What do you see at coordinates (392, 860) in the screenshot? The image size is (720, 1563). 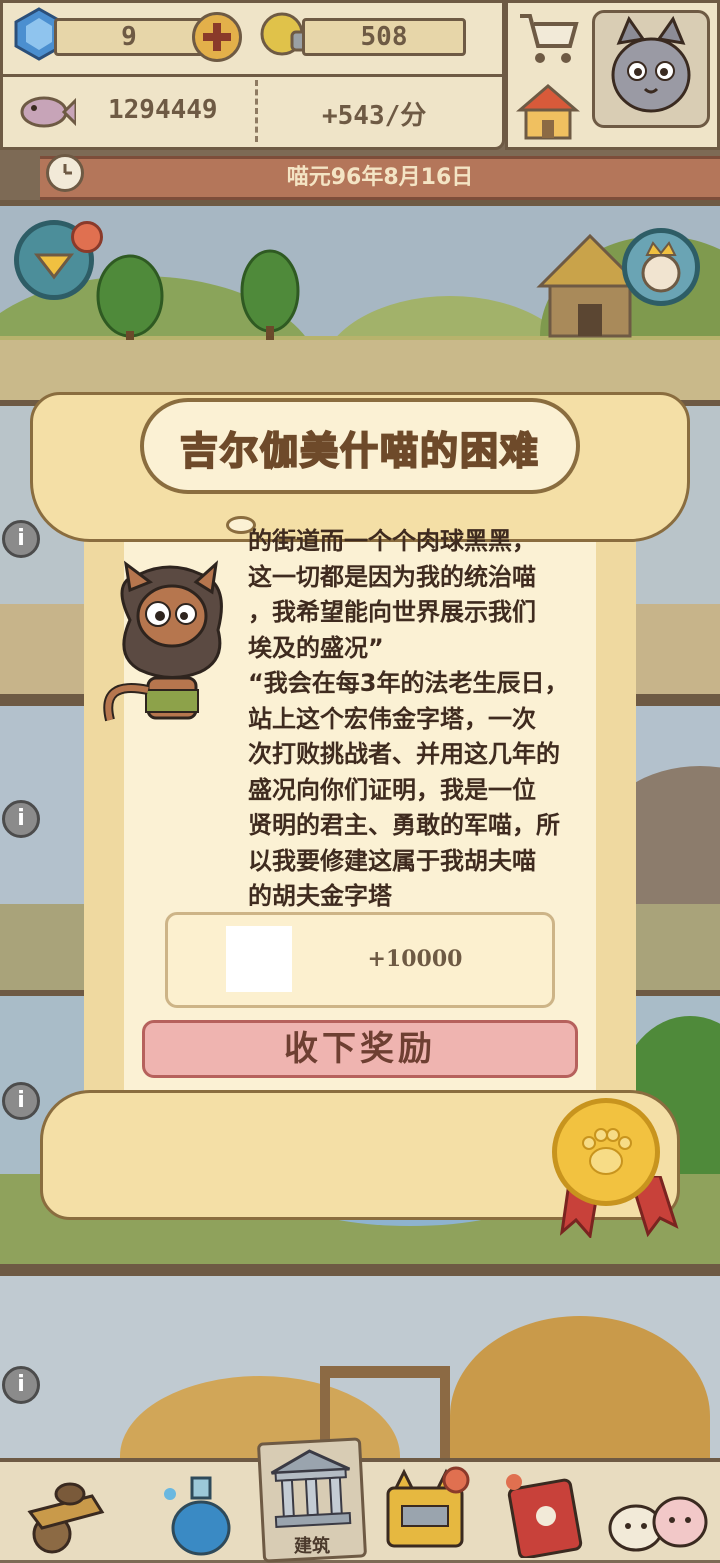 I see `story-line: 以我要修建这属于我胡夫喵` at bounding box center [392, 860].